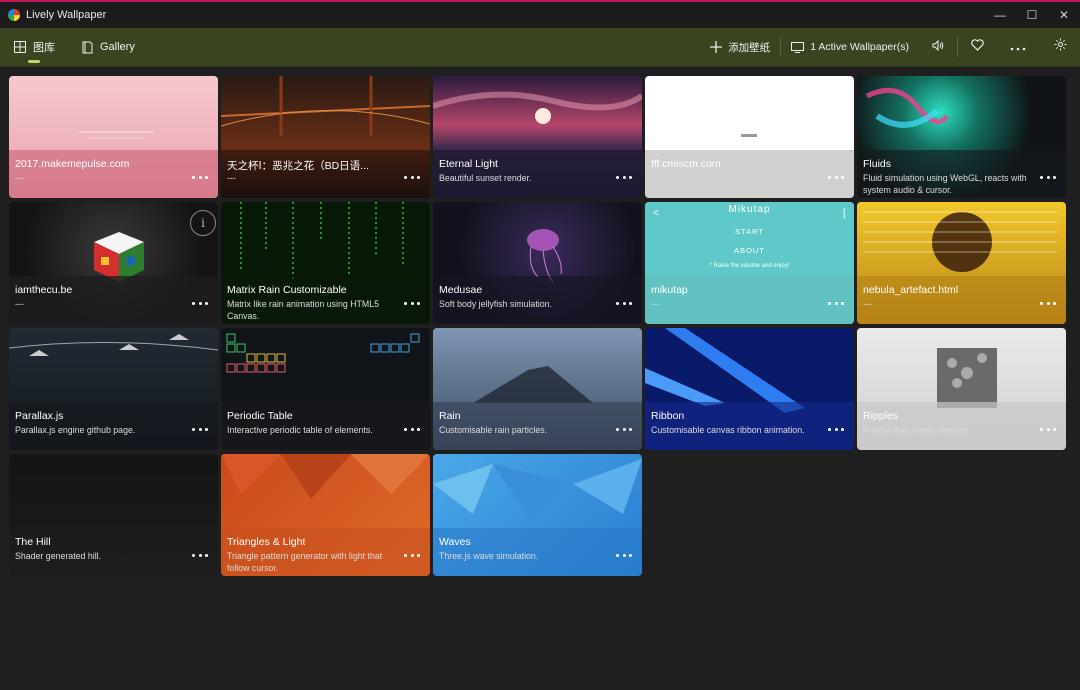 This screenshot has width=1080, height=690. What do you see at coordinates (749, 137) in the screenshot?
I see `wallpaper-card: fff.cmiscm.com ---` at bounding box center [749, 137].